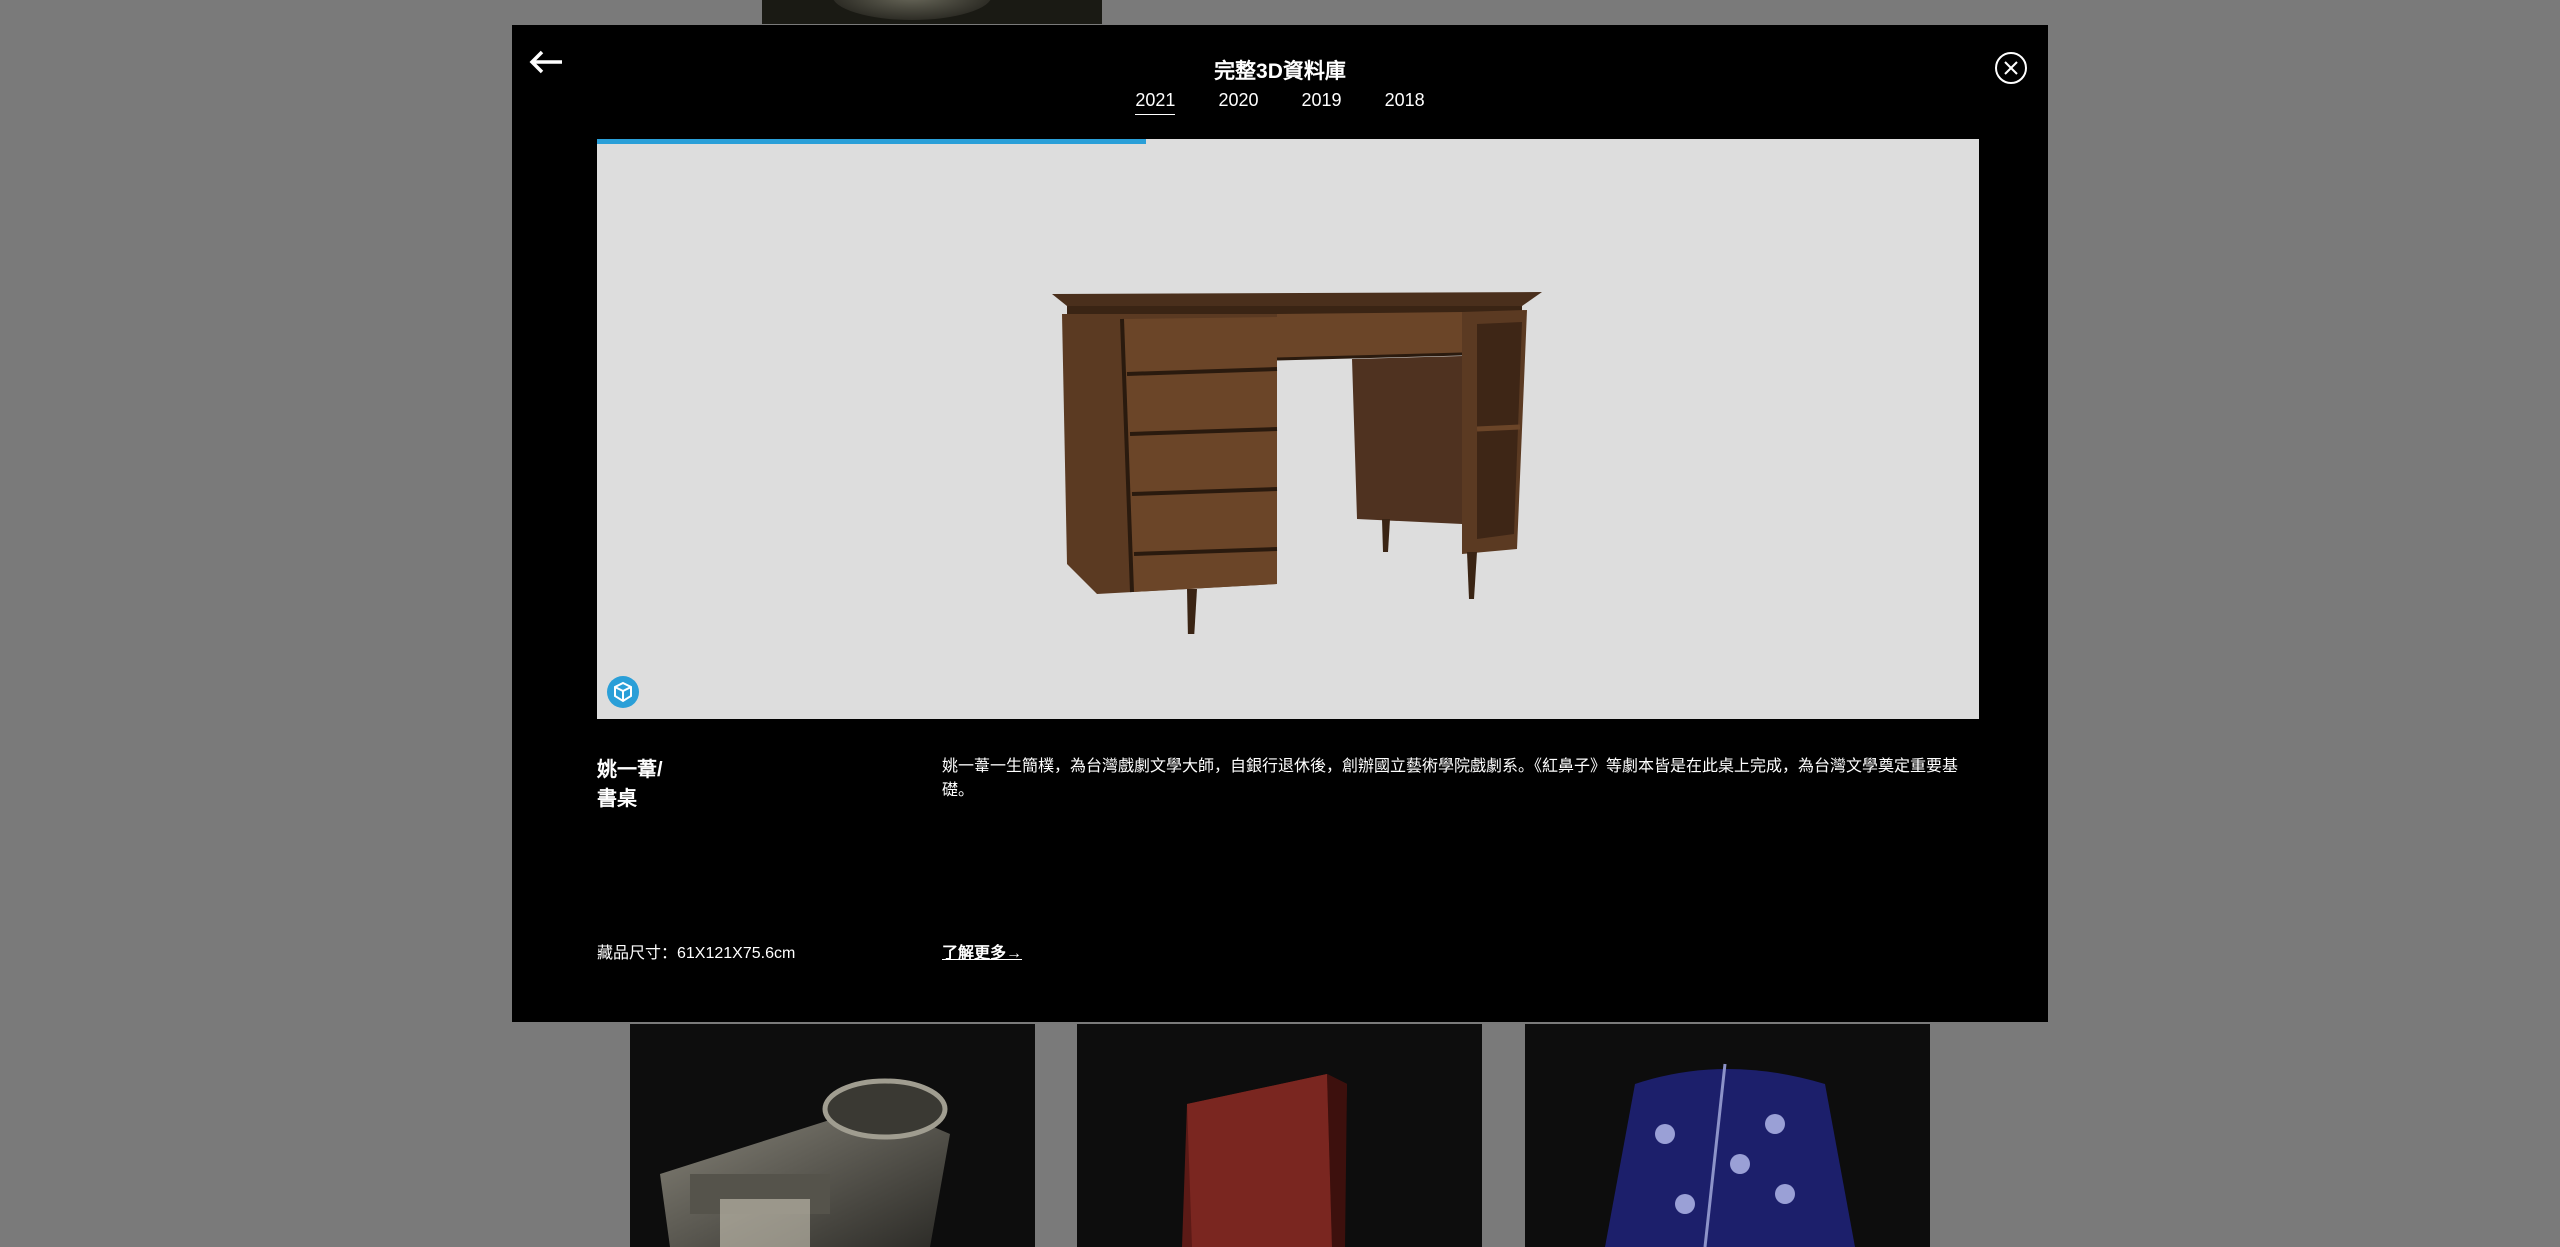 This screenshot has height=1247, width=2560. Describe the element at coordinates (1730, 1155) in the screenshot. I see `blue-garment-image` at that location.